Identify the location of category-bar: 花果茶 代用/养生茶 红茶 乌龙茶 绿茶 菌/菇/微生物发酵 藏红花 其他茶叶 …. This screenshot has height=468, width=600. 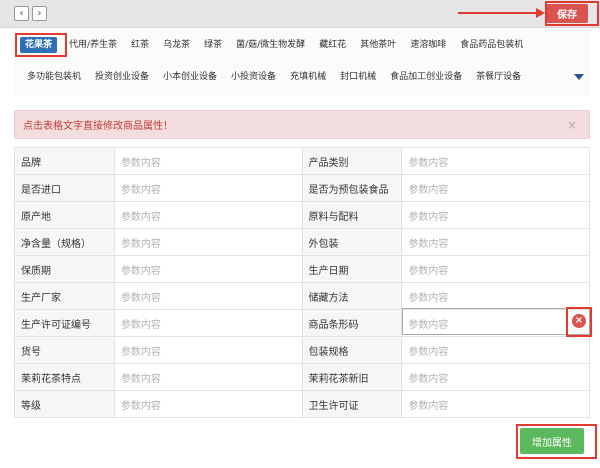
(302, 63).